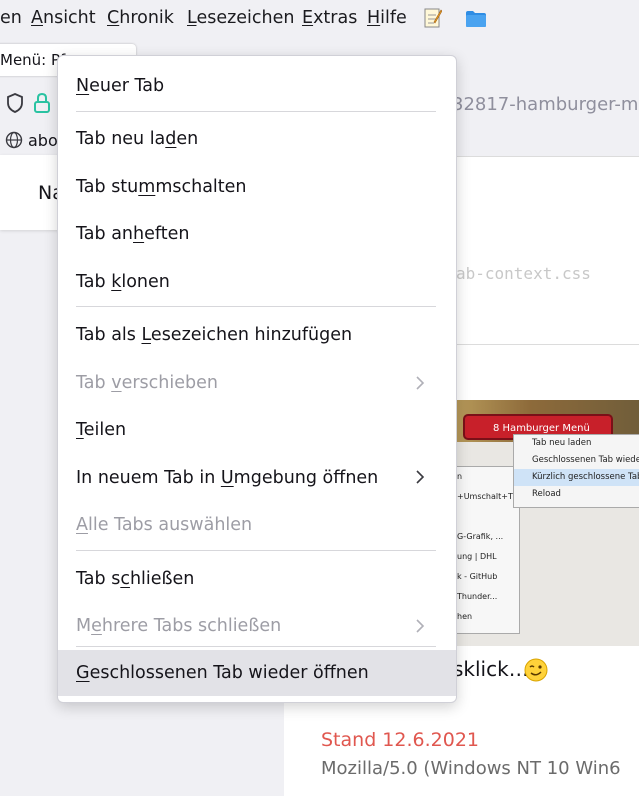 The width and height of the screenshot is (639, 796). What do you see at coordinates (387, 18) in the screenshot?
I see `menu-item-help: Hilfe` at bounding box center [387, 18].